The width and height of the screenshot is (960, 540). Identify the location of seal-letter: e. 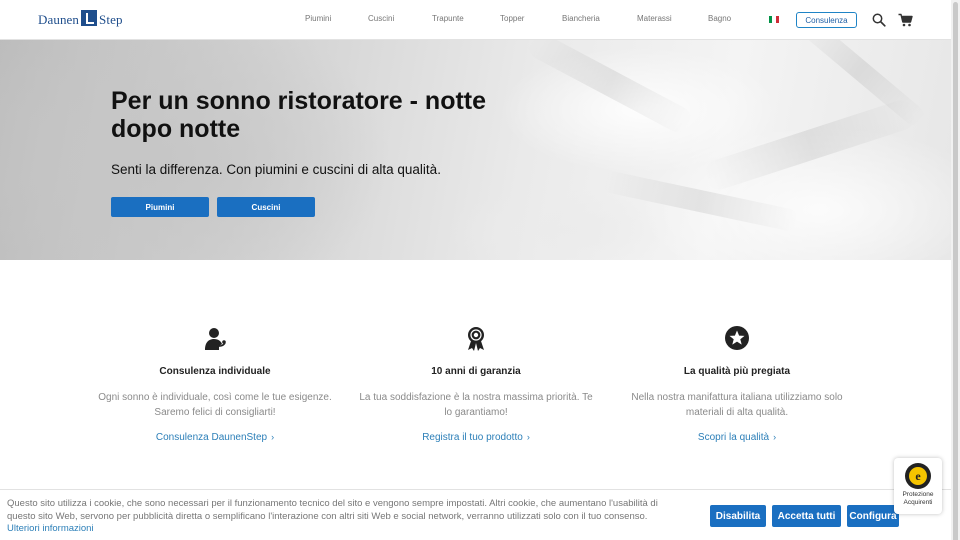
(918, 476).